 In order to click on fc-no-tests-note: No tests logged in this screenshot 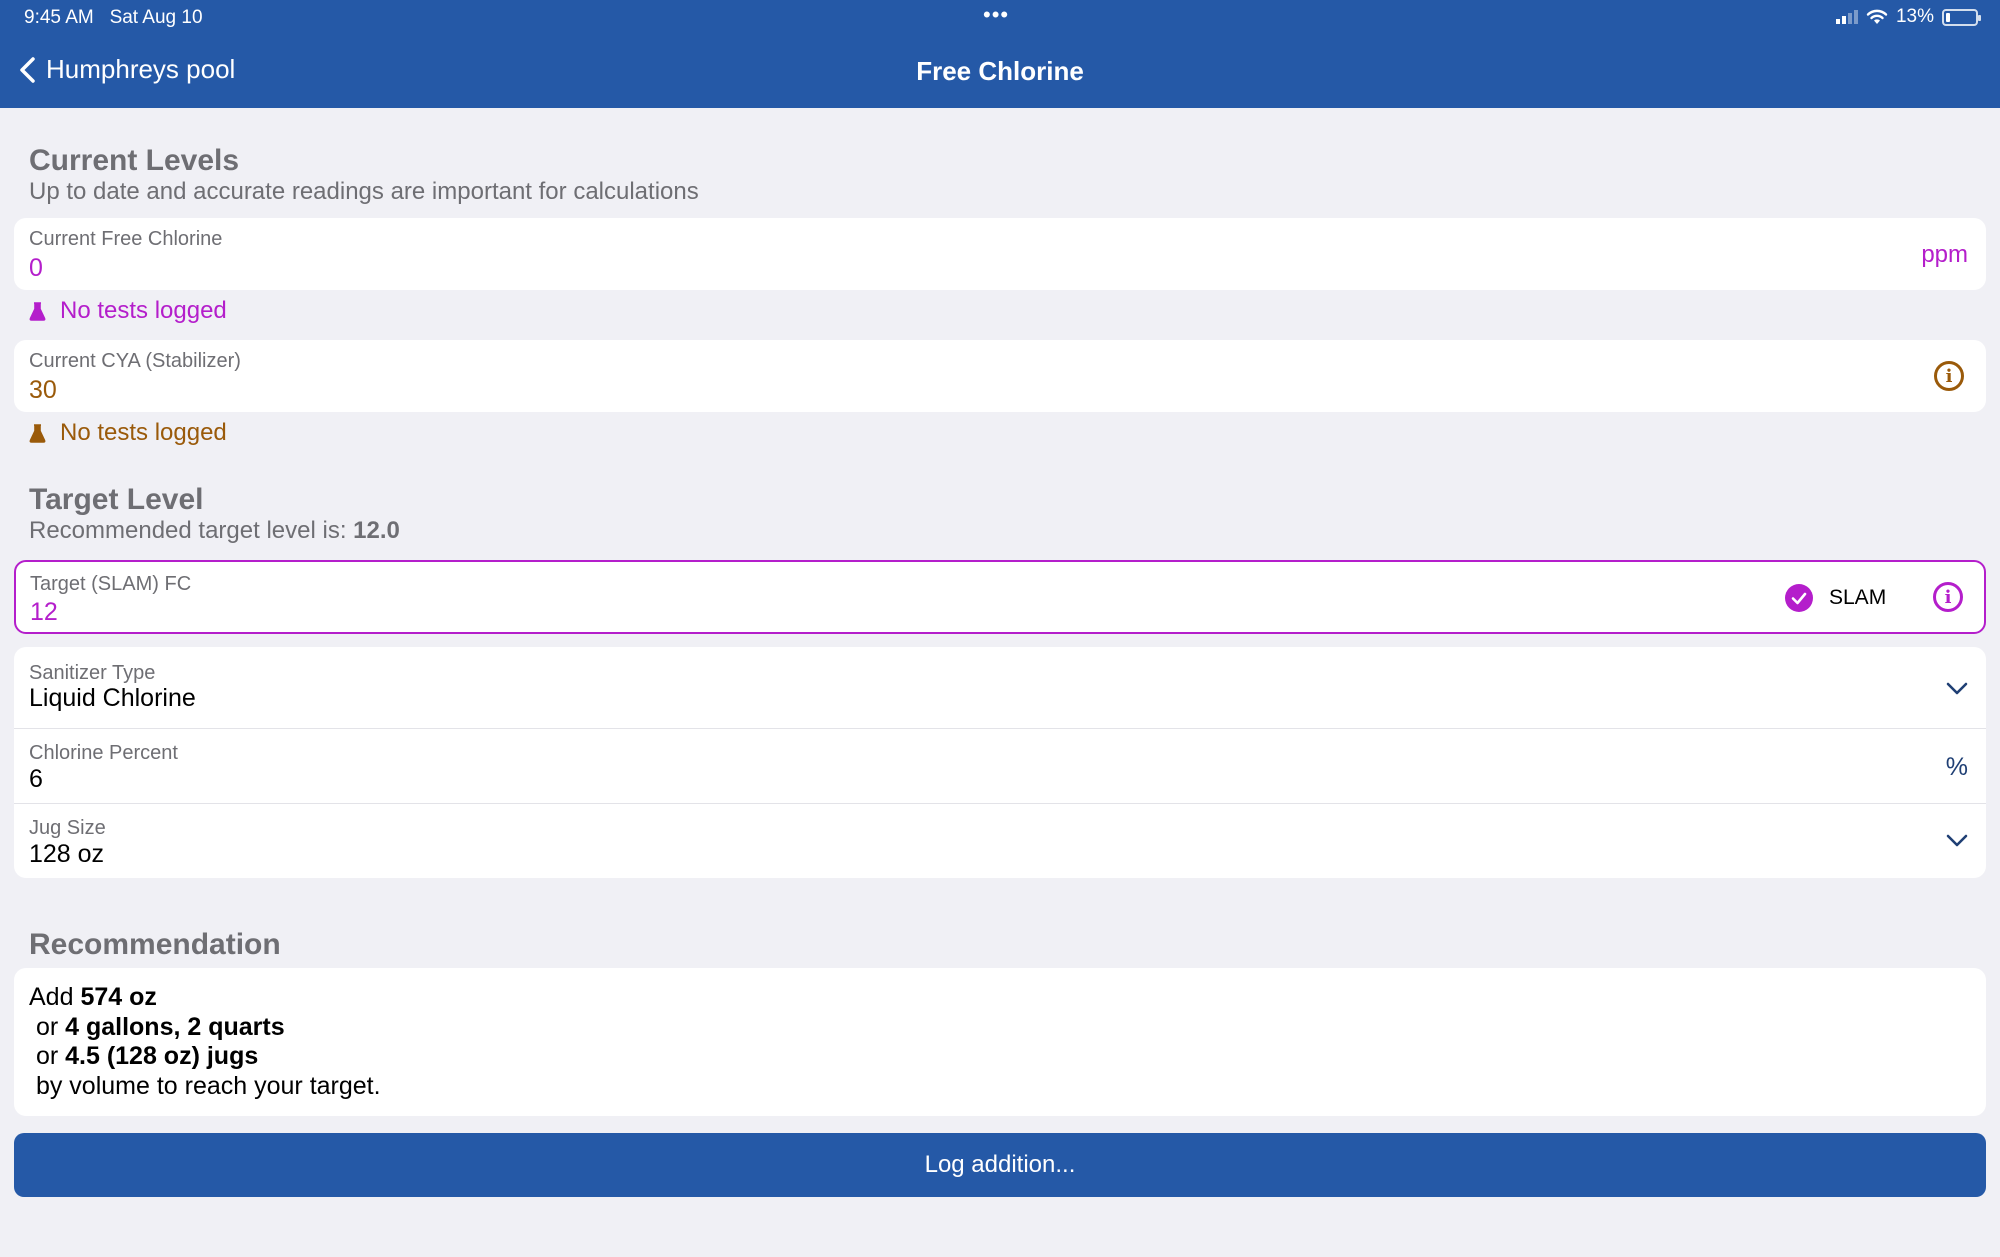, I will do `click(128, 311)`.